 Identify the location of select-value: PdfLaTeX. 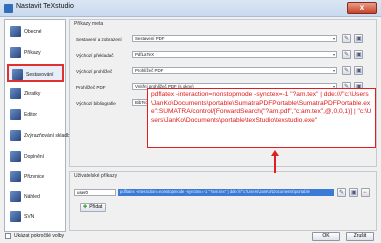
(145, 54).